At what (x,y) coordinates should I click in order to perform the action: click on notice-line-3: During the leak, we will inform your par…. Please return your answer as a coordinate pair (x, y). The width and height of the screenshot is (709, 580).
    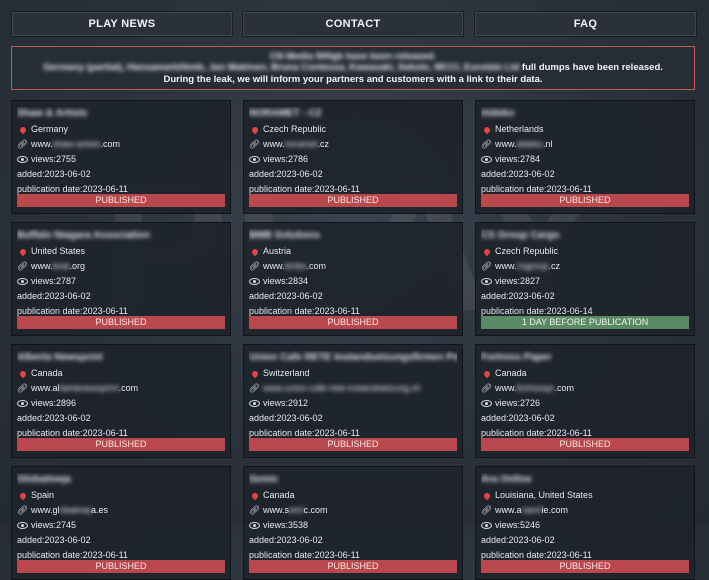
    Looking at the image, I should click on (353, 79).